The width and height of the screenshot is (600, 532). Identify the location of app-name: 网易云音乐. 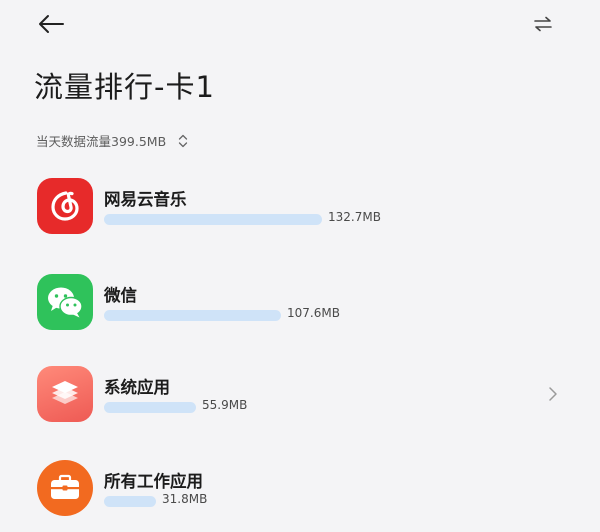
(145, 199).